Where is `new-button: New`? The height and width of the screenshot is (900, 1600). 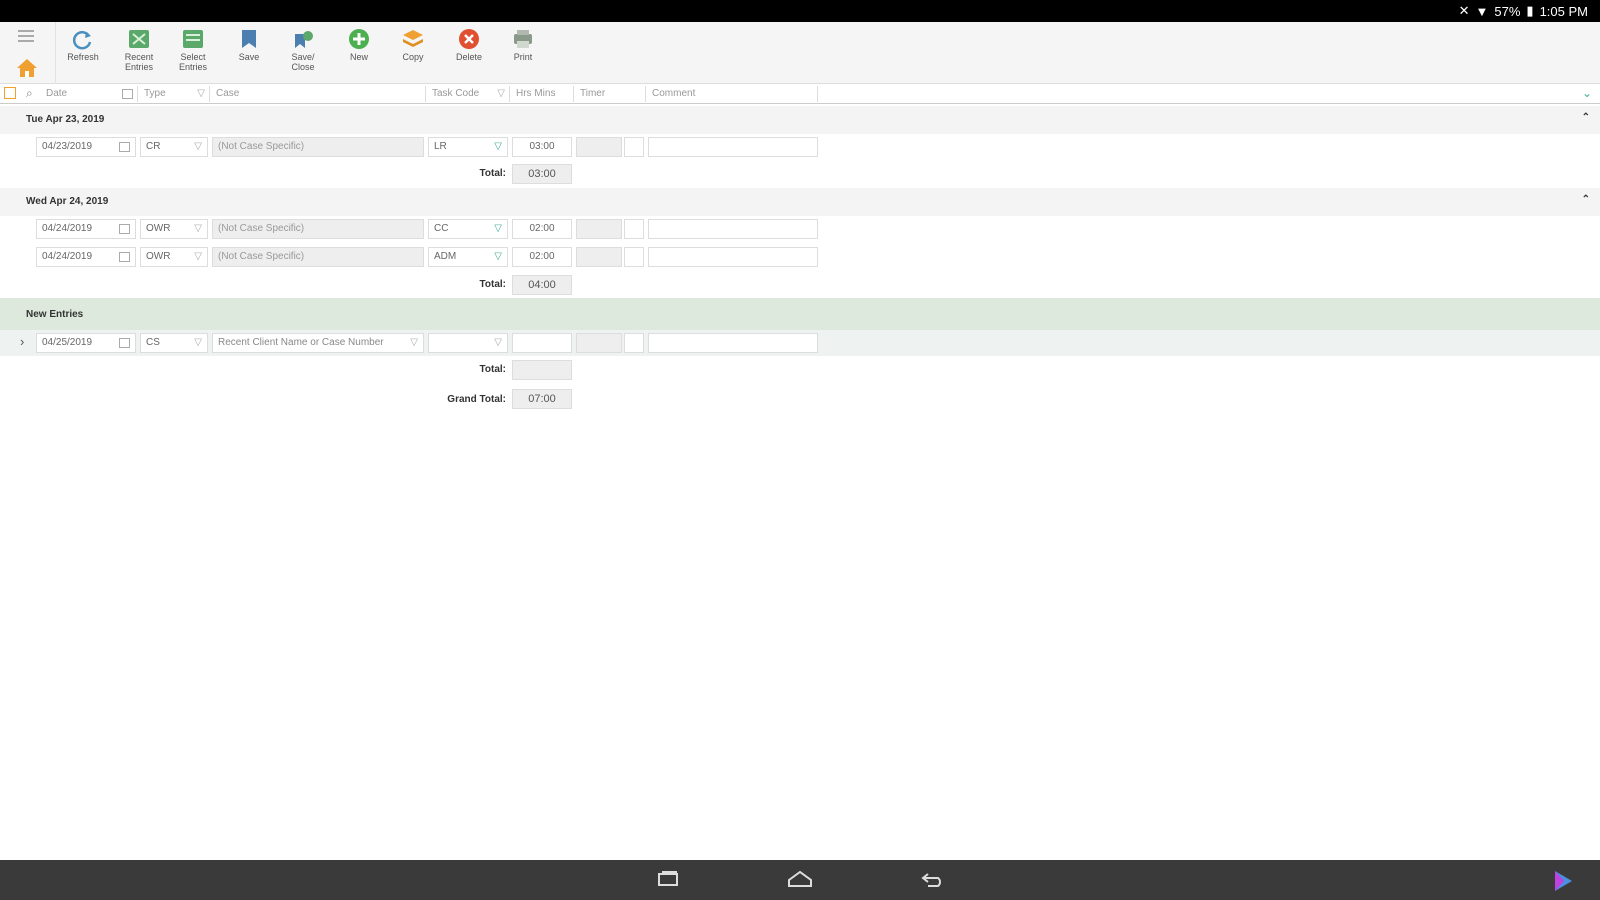
new-button: New is located at coordinates (359, 55).